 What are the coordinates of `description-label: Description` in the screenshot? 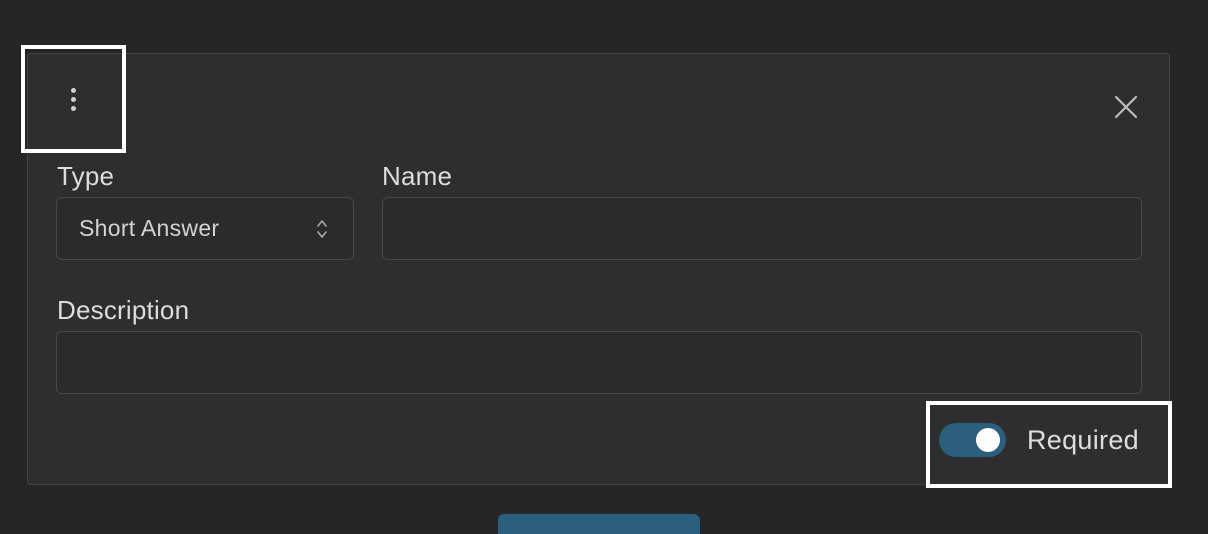 It's located at (123, 310).